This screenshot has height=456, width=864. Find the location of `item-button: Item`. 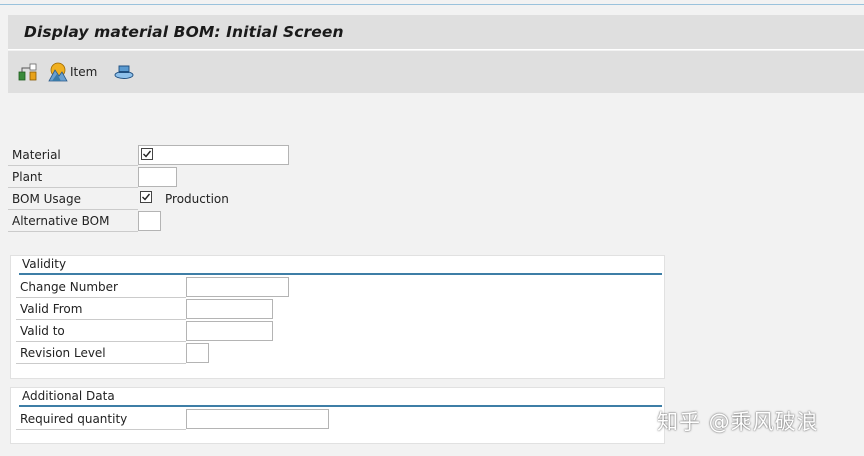

item-button: Item is located at coordinates (72, 72).